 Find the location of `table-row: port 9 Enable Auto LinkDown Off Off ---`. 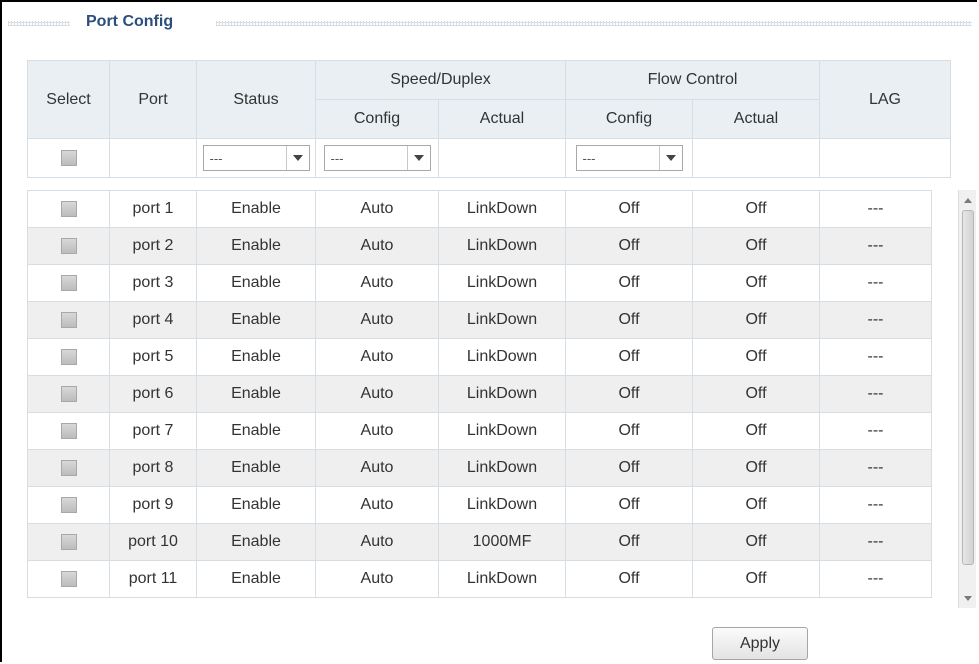

table-row: port 9 Enable Auto LinkDown Off Off --- is located at coordinates (479, 505).